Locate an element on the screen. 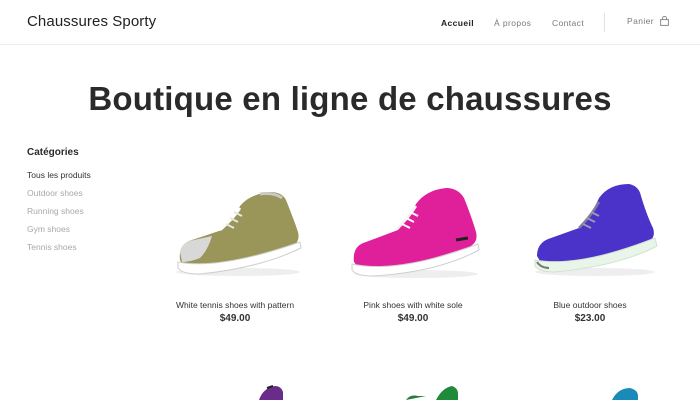 This screenshot has width=700, height=400. nav-contact-link: Contact is located at coordinates (568, 23).